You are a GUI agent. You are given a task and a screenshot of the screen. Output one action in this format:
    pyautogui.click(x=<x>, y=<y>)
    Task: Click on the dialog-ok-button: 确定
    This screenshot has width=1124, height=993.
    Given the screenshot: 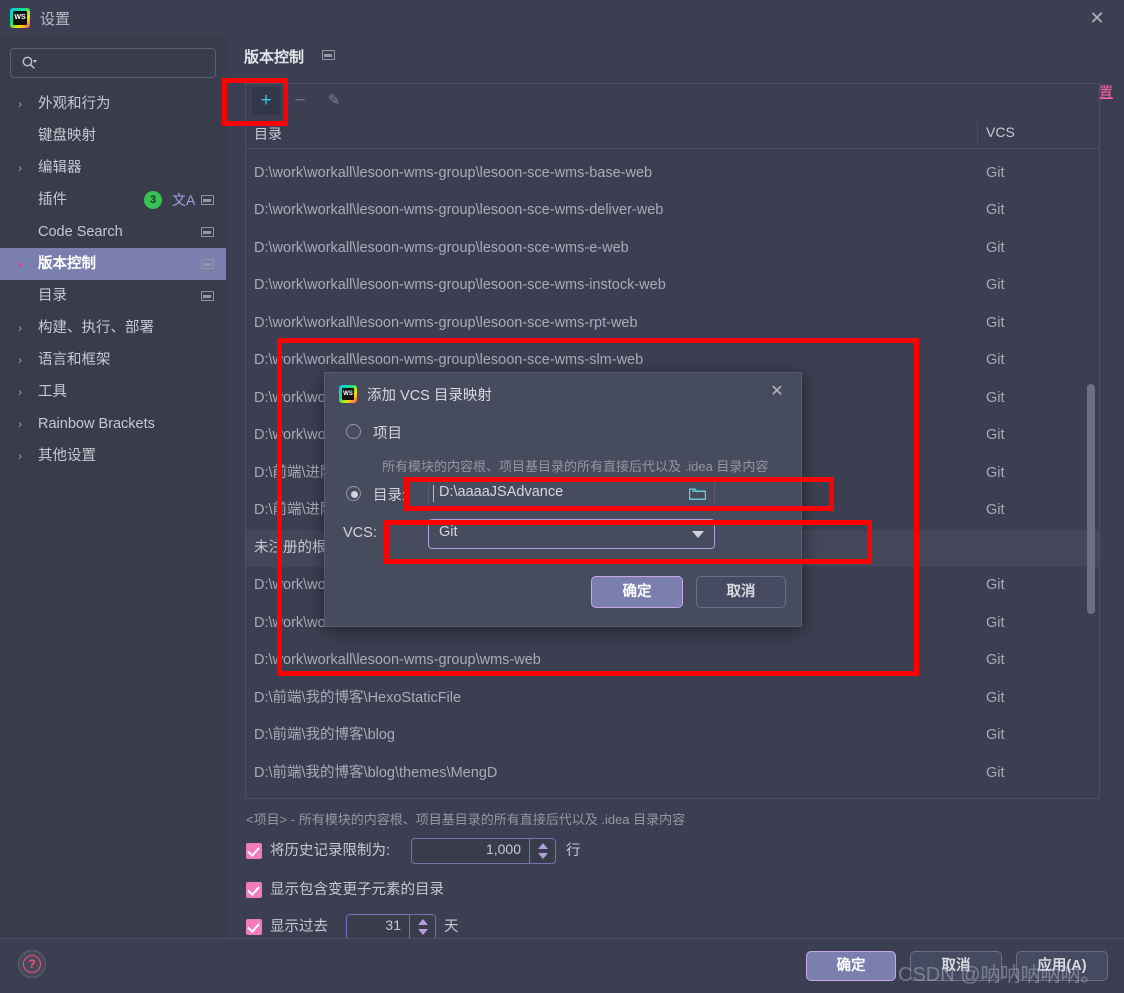 What is the action you would take?
    pyautogui.click(x=637, y=592)
    